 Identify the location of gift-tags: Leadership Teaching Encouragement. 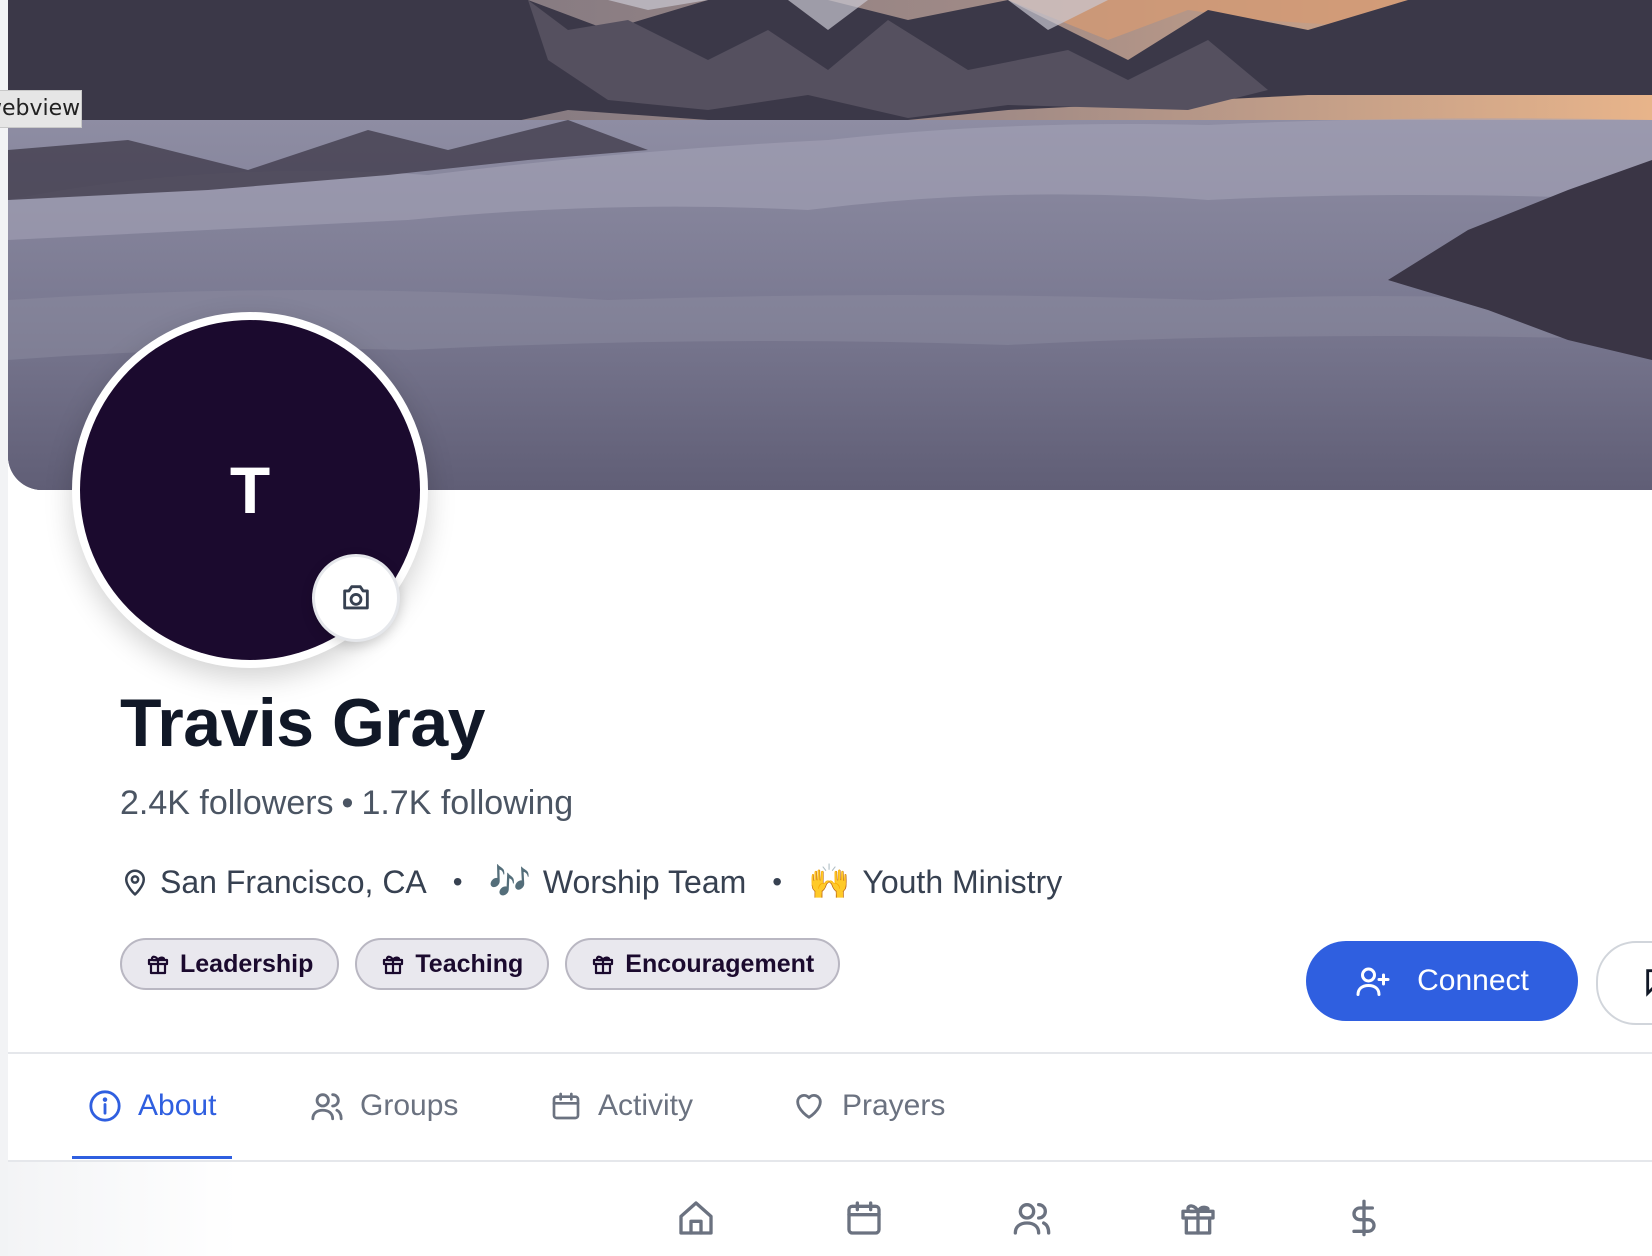
(480, 964).